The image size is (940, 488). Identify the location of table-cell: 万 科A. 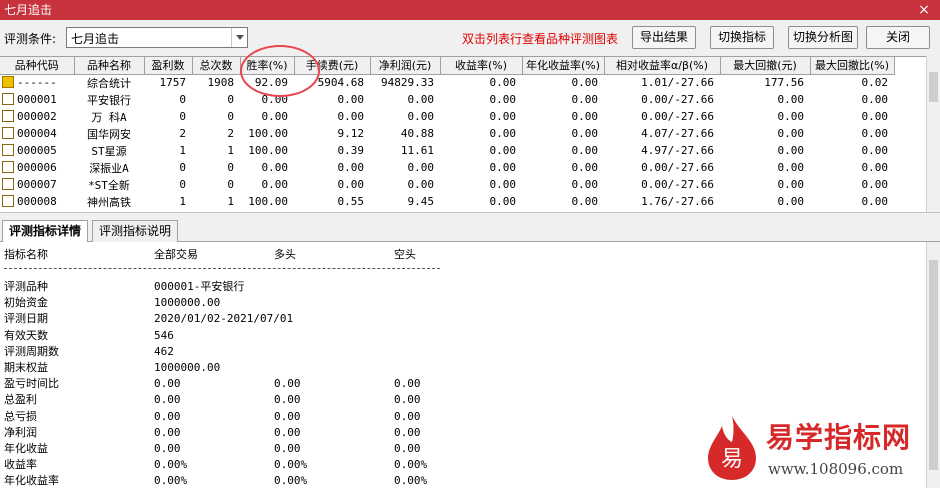
(109, 117).